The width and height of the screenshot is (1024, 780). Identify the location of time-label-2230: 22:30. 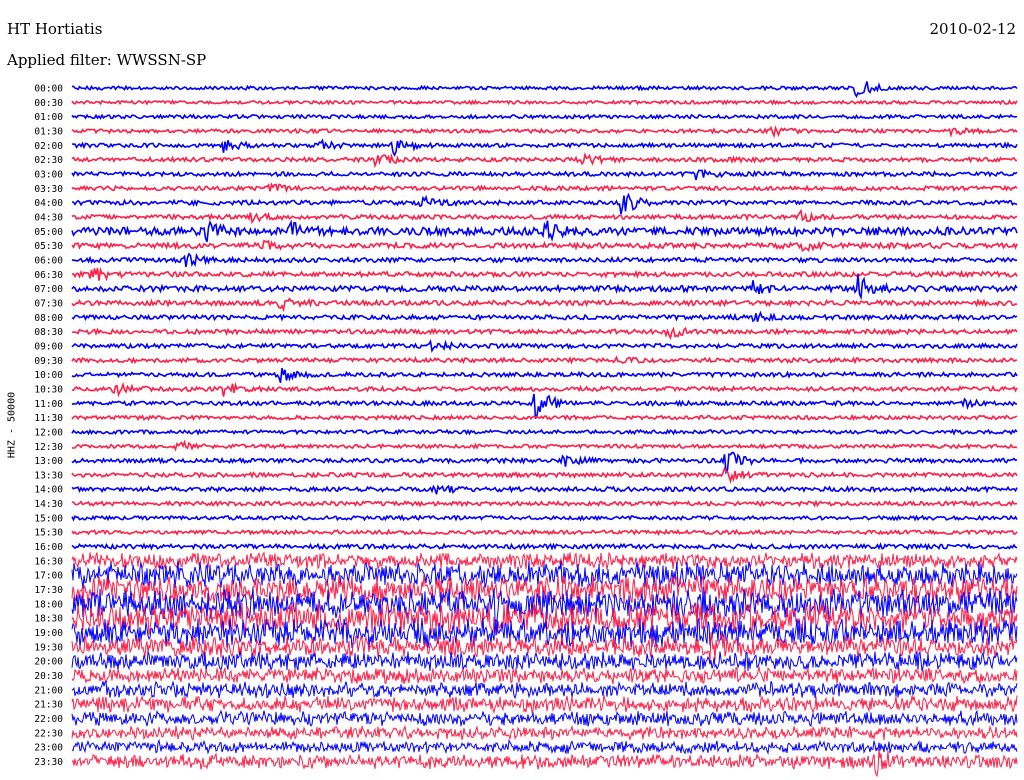
(48, 733).